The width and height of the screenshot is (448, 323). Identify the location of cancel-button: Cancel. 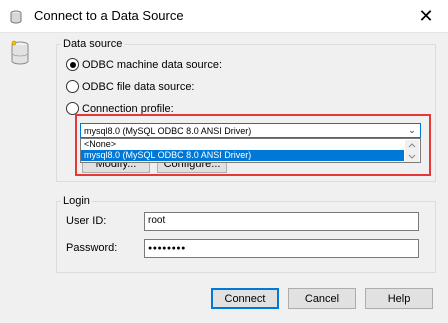
(322, 298).